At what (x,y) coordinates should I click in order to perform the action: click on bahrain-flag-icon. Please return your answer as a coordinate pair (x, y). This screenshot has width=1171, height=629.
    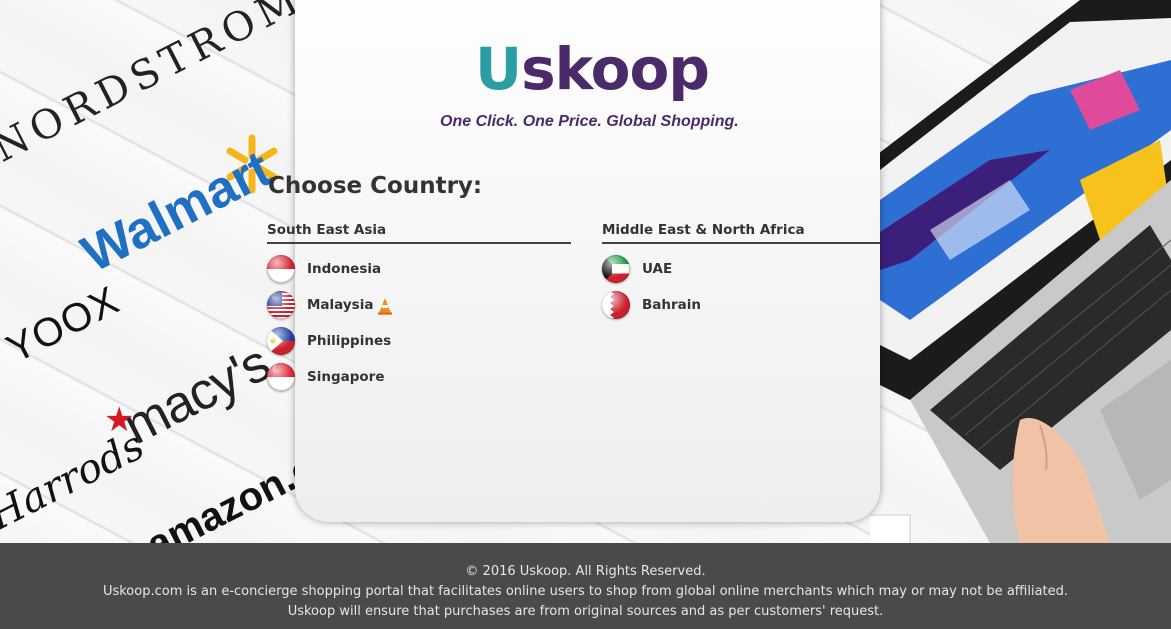
    Looking at the image, I should click on (616, 305).